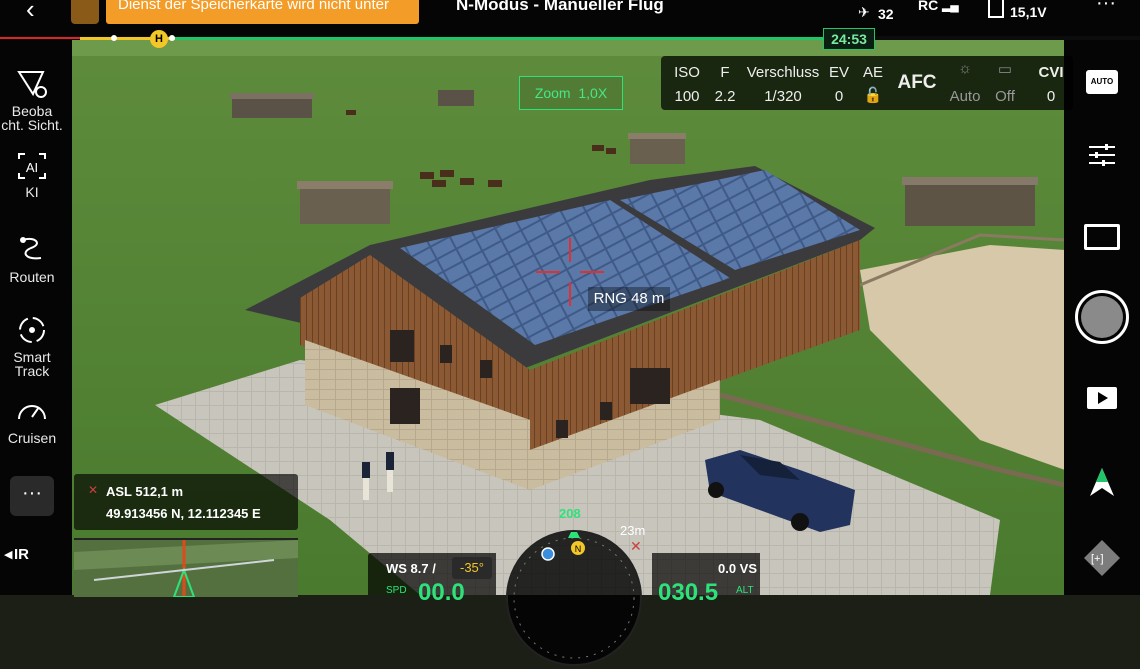  What do you see at coordinates (872, 72) in the screenshot?
I see `ae-header: AE` at bounding box center [872, 72].